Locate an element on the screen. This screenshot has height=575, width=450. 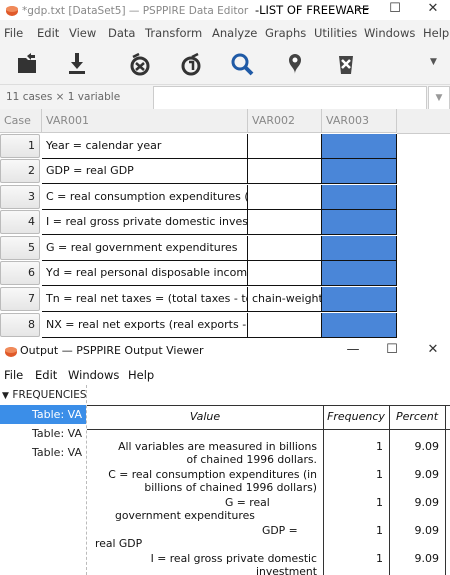
cell-var001: Yd = real personal disposable income is located at coordinates (145, 273).